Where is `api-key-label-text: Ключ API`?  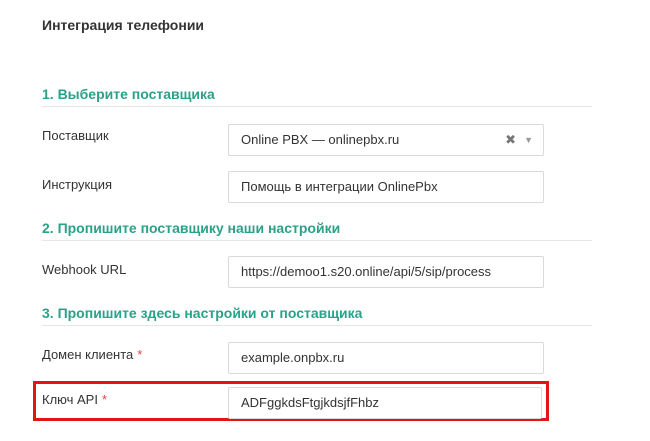 api-key-label-text: Ключ API is located at coordinates (70, 399).